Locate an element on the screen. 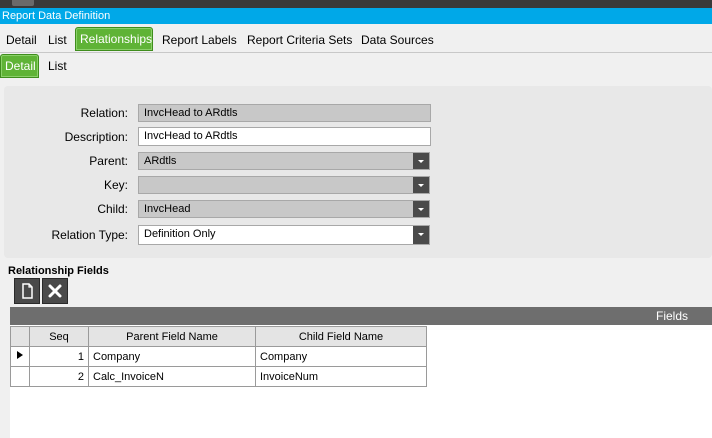  subtab-detail: Detail is located at coordinates (19, 66).